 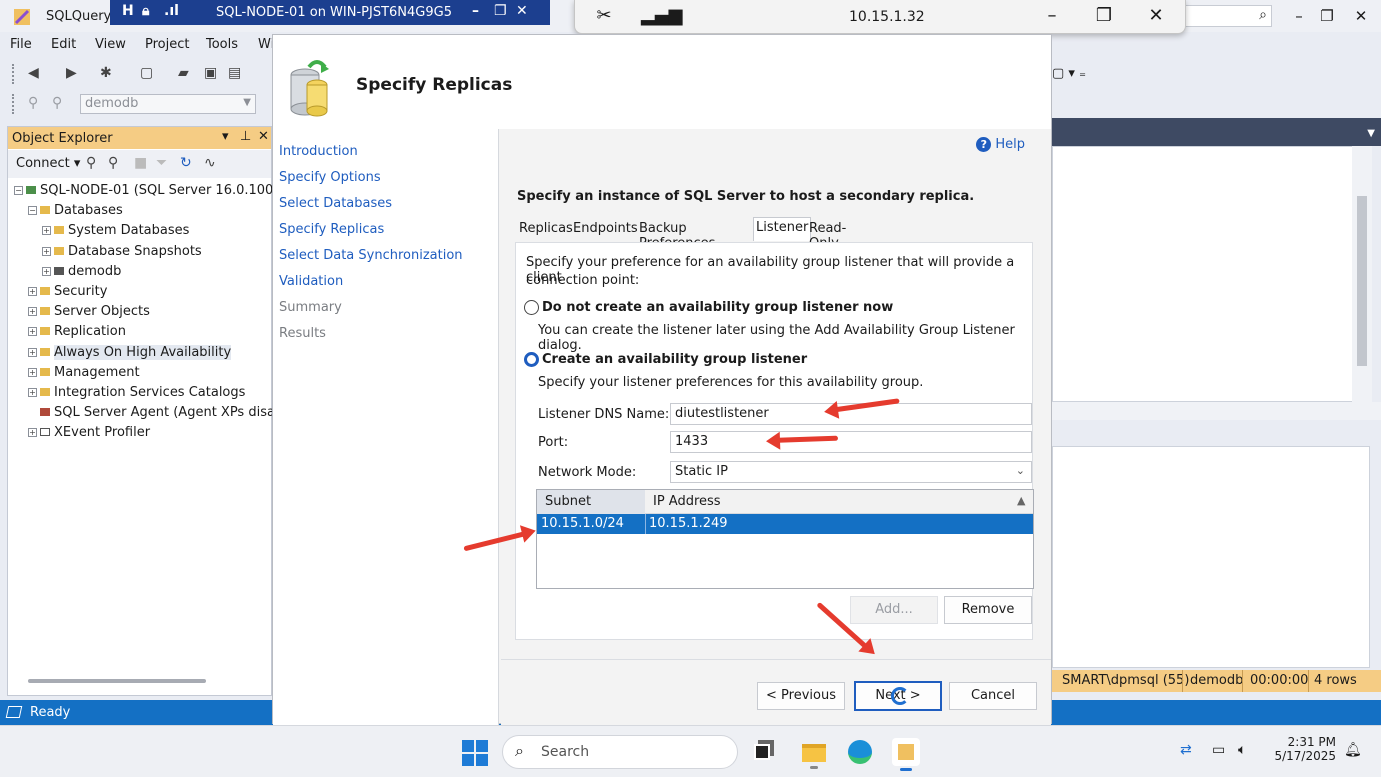 I want to click on disconnect-icon: ⚲, so click(x=57, y=103).